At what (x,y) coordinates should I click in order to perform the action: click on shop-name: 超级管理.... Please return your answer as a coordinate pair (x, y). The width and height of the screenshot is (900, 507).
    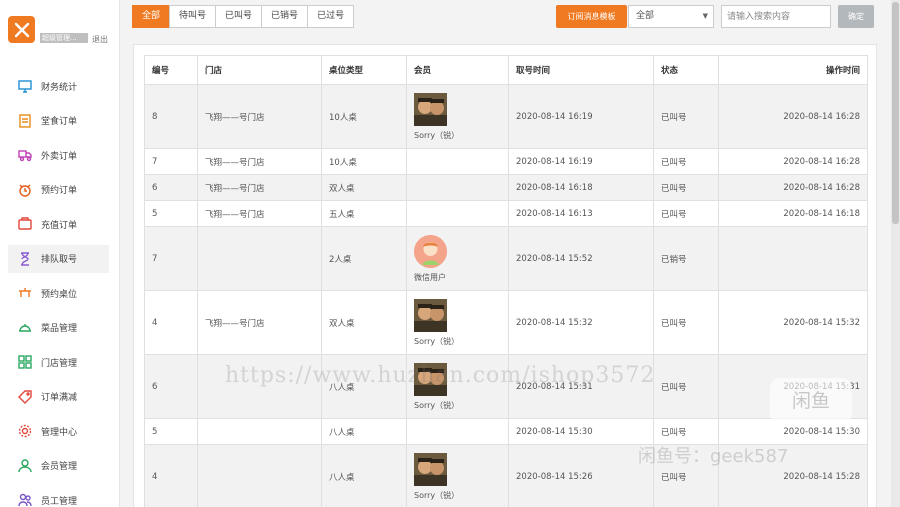
    Looking at the image, I should click on (64, 38).